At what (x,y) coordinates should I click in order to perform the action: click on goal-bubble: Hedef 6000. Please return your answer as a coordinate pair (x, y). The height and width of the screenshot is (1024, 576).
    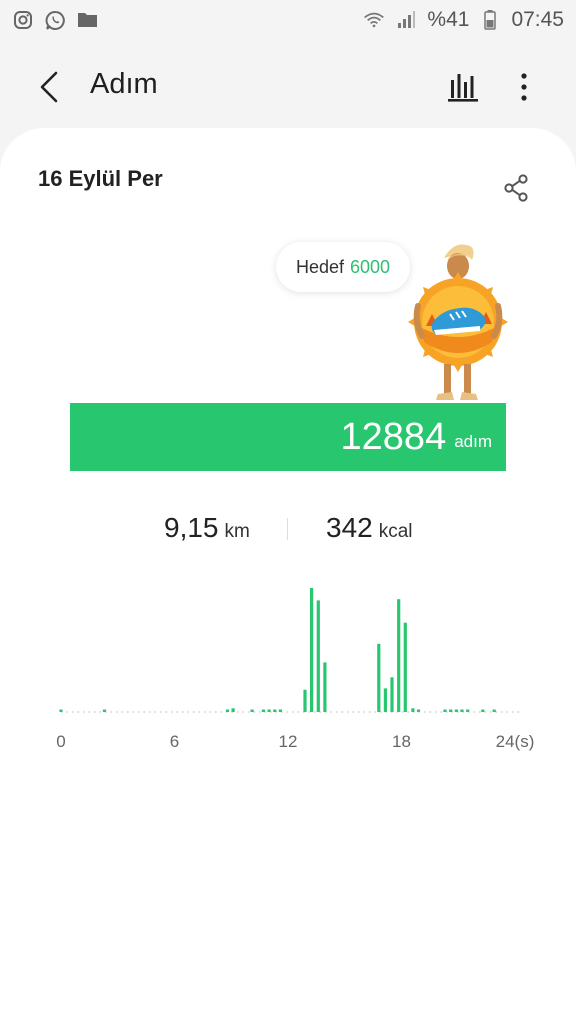
    Looking at the image, I should click on (343, 267).